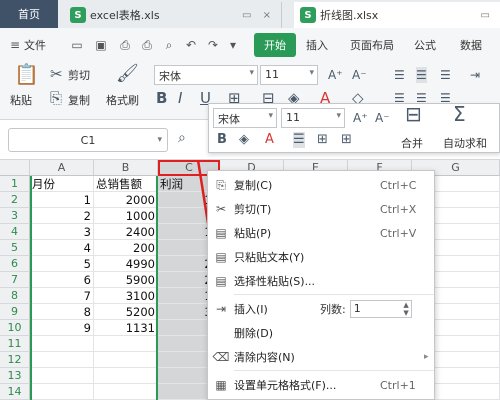  Describe the element at coordinates (169, 45) in the screenshot. I see `print-preview-icon: ⌕` at that location.